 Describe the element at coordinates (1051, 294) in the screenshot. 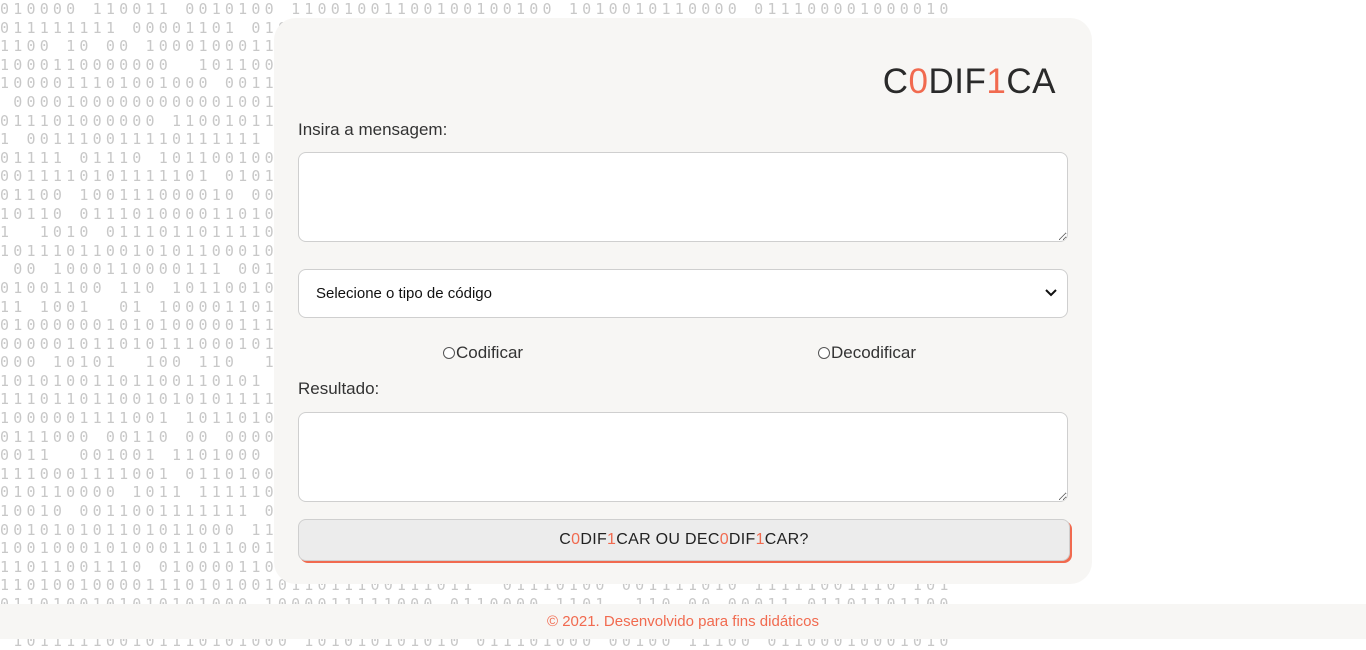

I see `chevron-down-icon` at that location.